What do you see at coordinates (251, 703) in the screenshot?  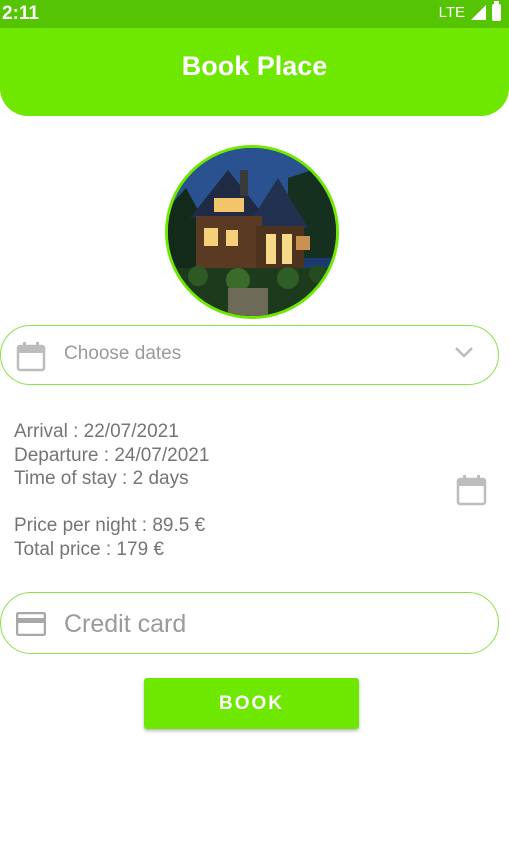 I see `book-button: BOOK` at bounding box center [251, 703].